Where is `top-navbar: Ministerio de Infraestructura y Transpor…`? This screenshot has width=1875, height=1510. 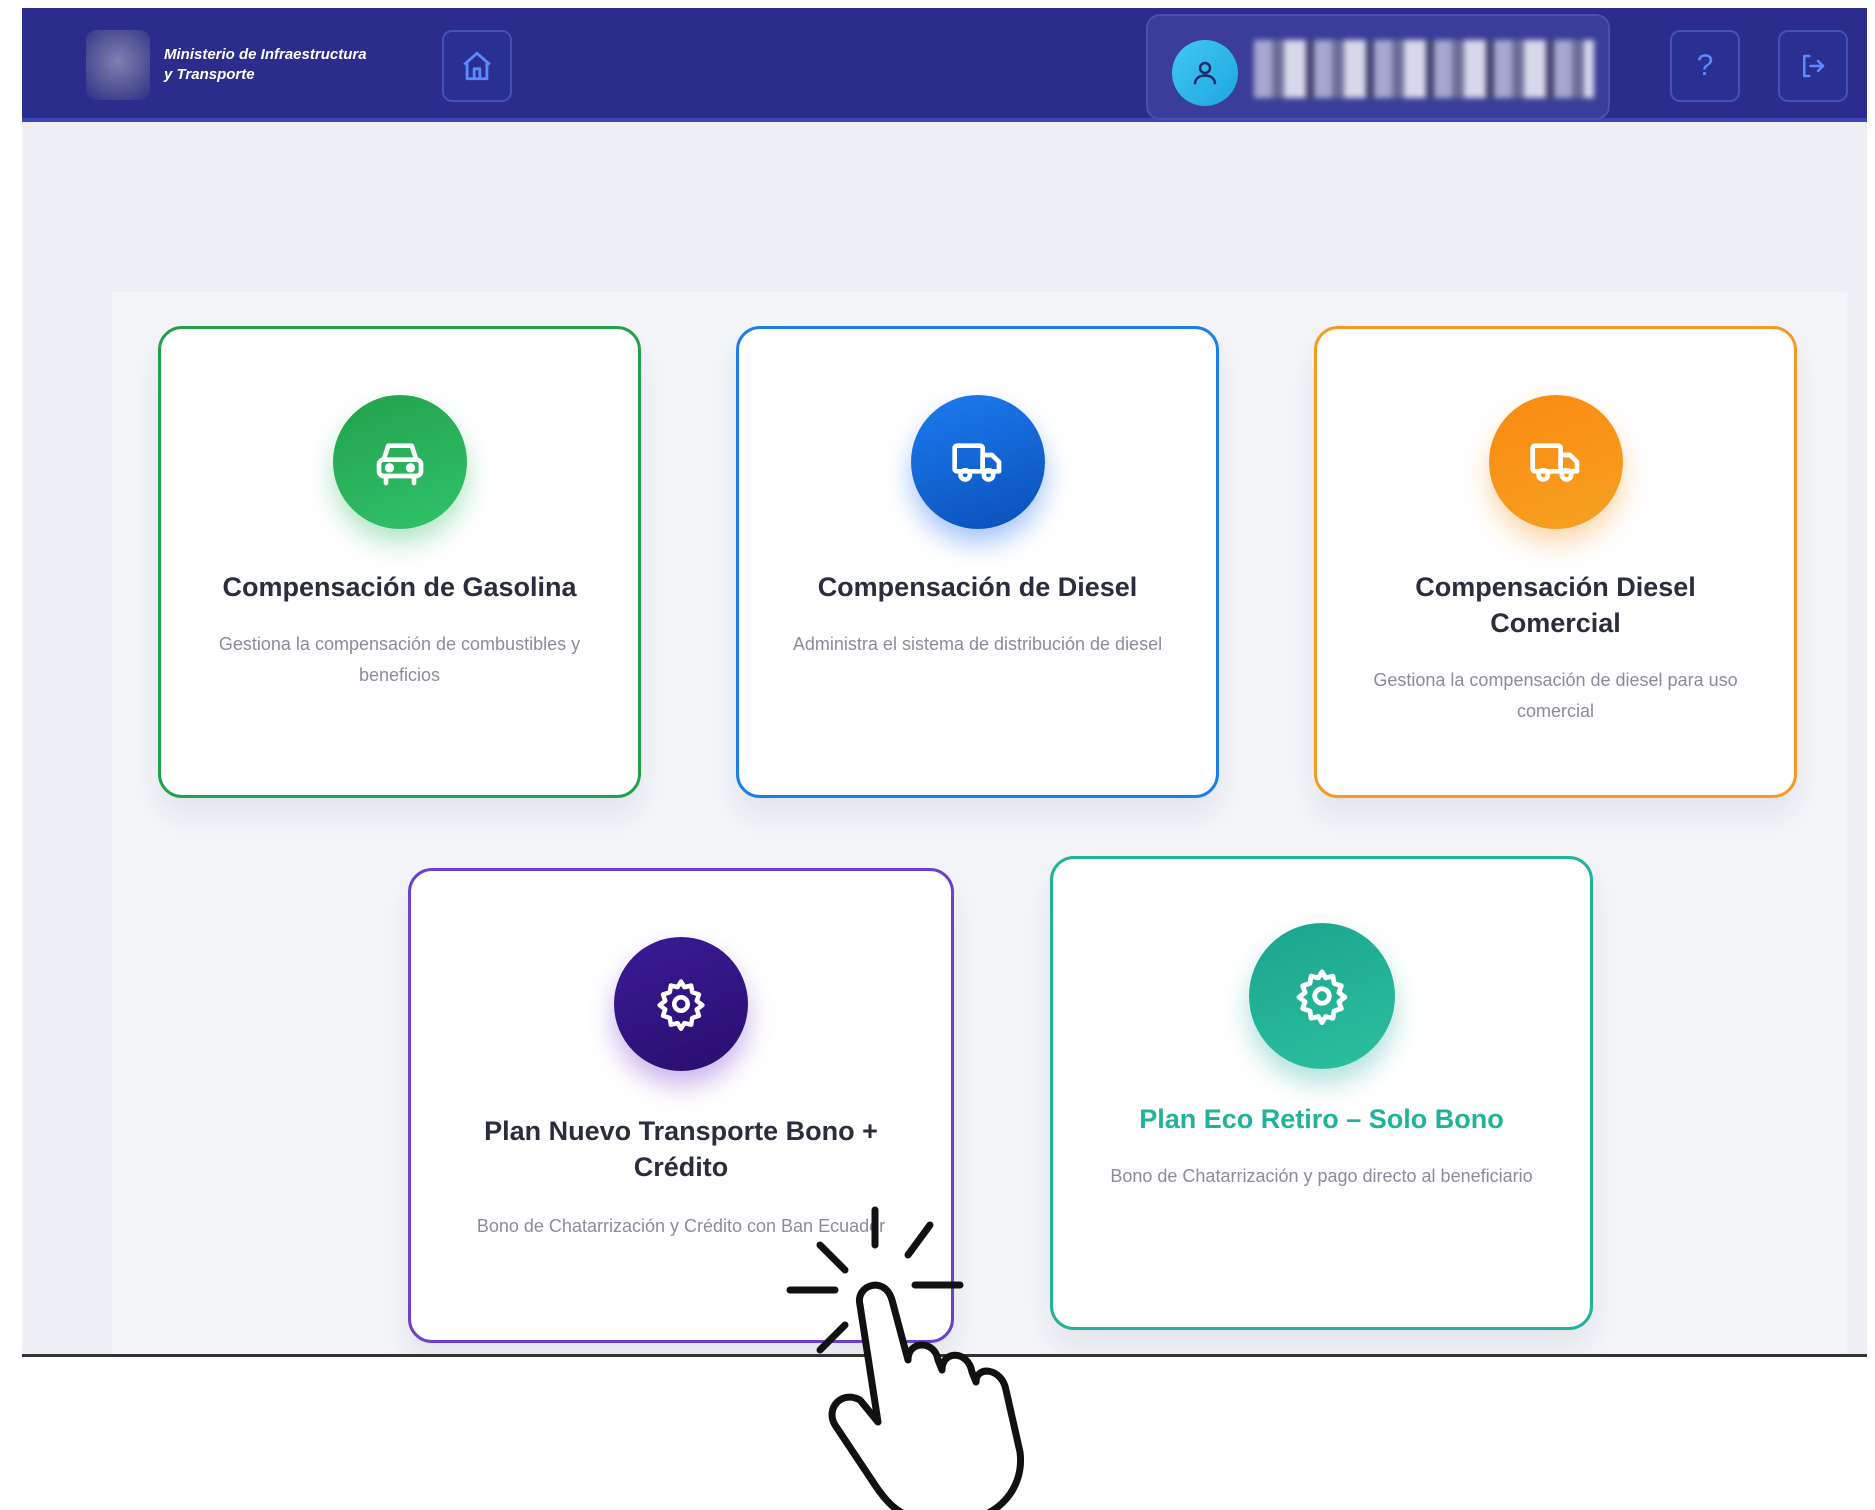 top-navbar: Ministerio de Infraestructura y Transpor… is located at coordinates (944, 65).